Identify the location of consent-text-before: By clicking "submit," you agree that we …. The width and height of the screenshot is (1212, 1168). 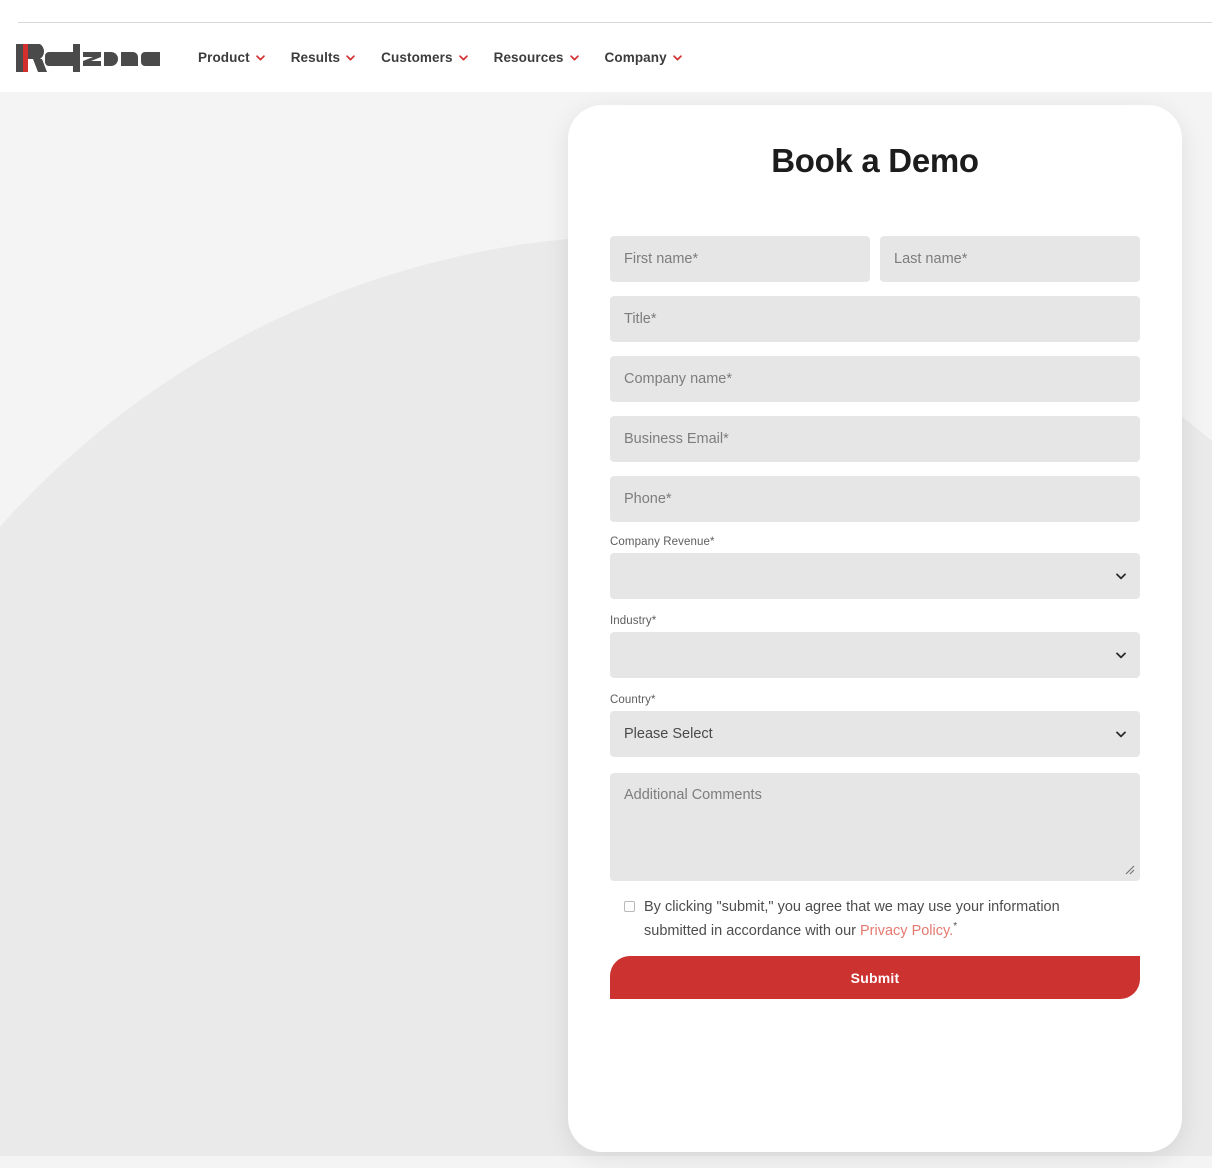
(852, 919).